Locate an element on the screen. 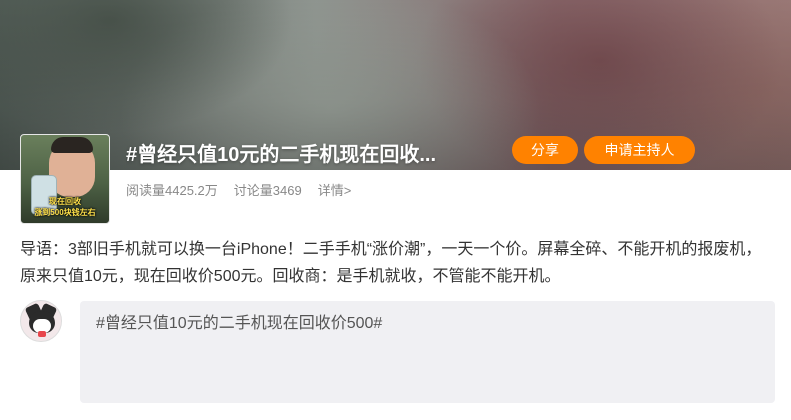  topic-thumbnail: 现在回收 涨到500块钱左右 is located at coordinates (65, 179).